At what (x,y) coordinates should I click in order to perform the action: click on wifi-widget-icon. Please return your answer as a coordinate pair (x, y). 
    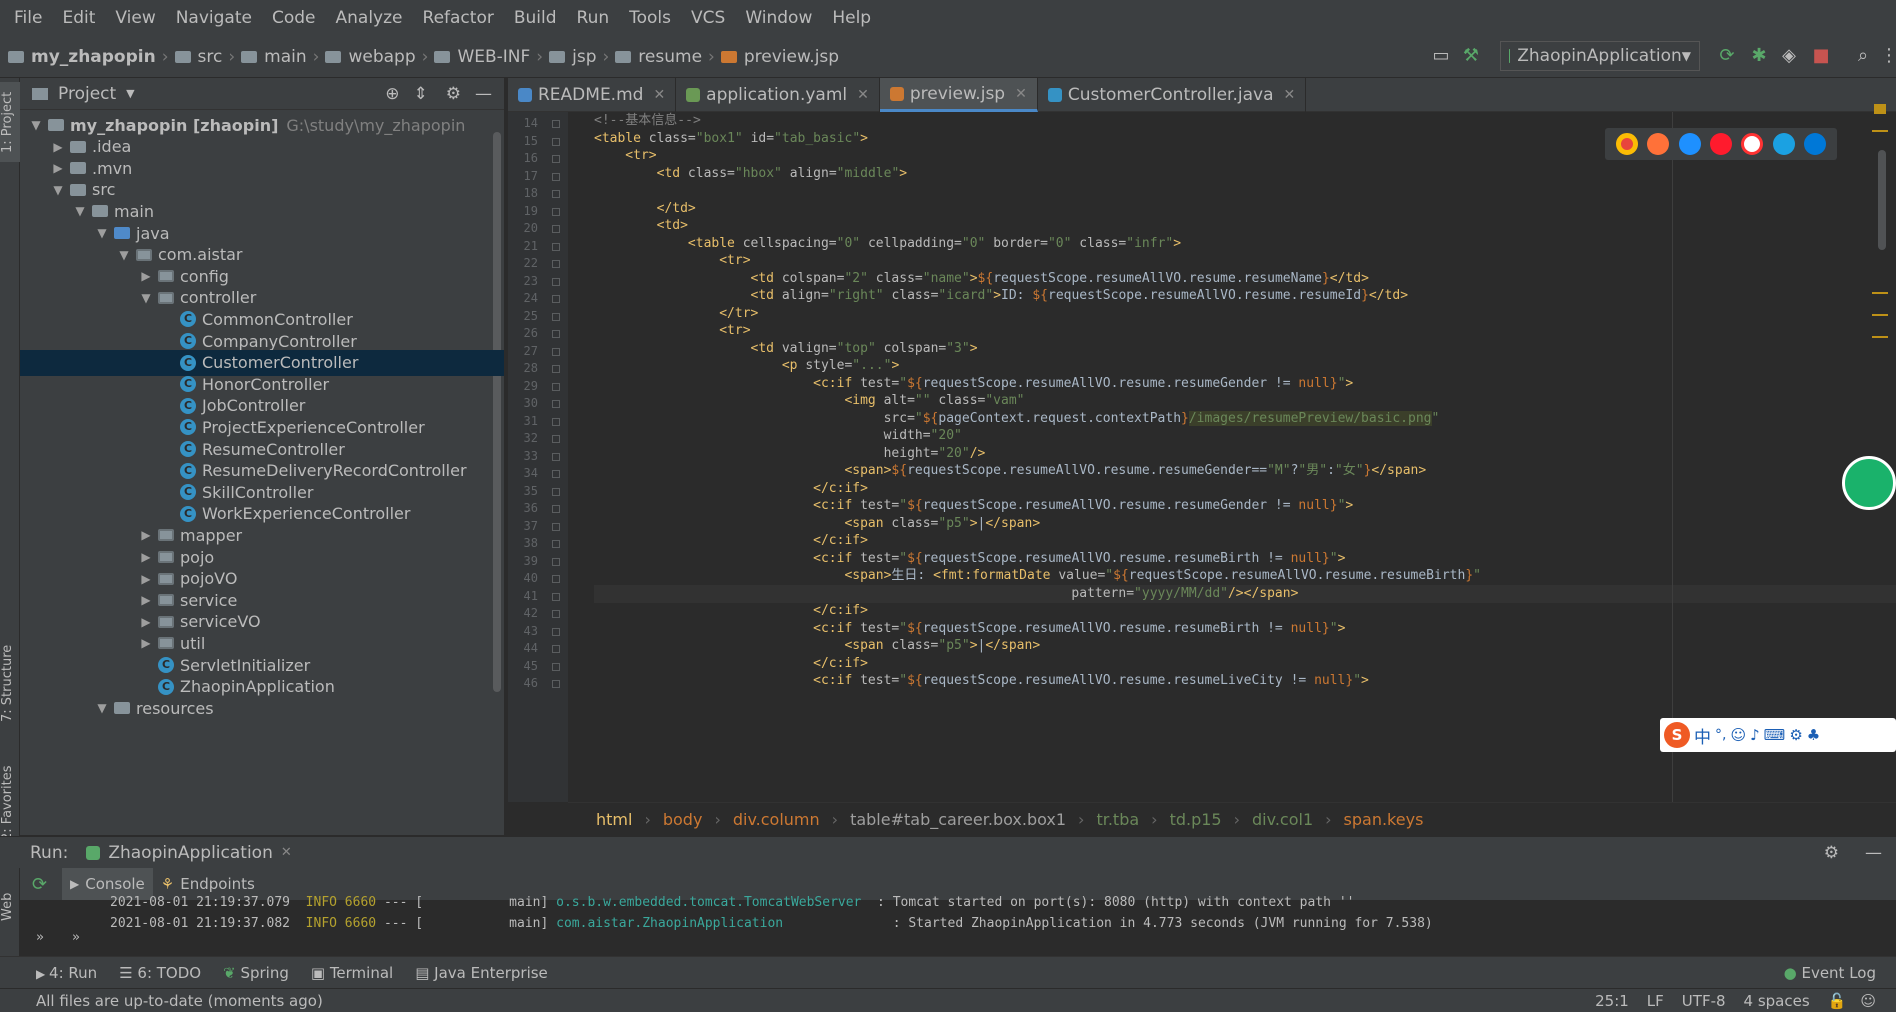
    Looking at the image, I should click on (1869, 483).